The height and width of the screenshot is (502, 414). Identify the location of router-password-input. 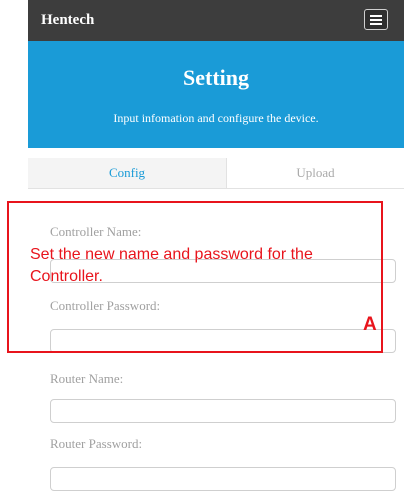
(223, 479).